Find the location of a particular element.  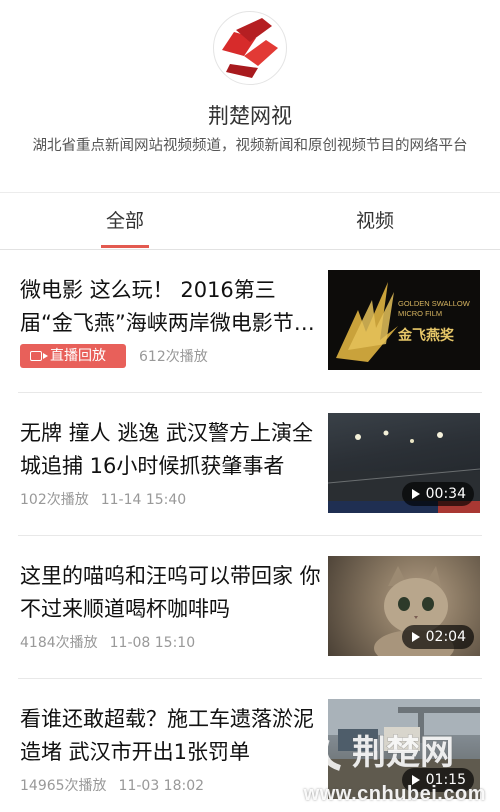

video-meta: 102次播放 11-14 15:40 is located at coordinates (109, 499).